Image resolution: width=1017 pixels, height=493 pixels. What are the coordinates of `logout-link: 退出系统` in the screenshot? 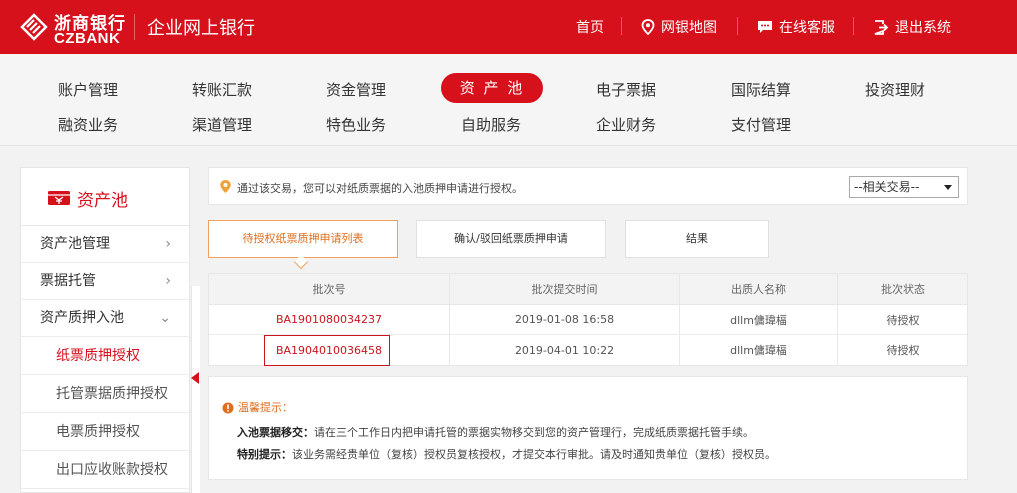 It's located at (912, 27).